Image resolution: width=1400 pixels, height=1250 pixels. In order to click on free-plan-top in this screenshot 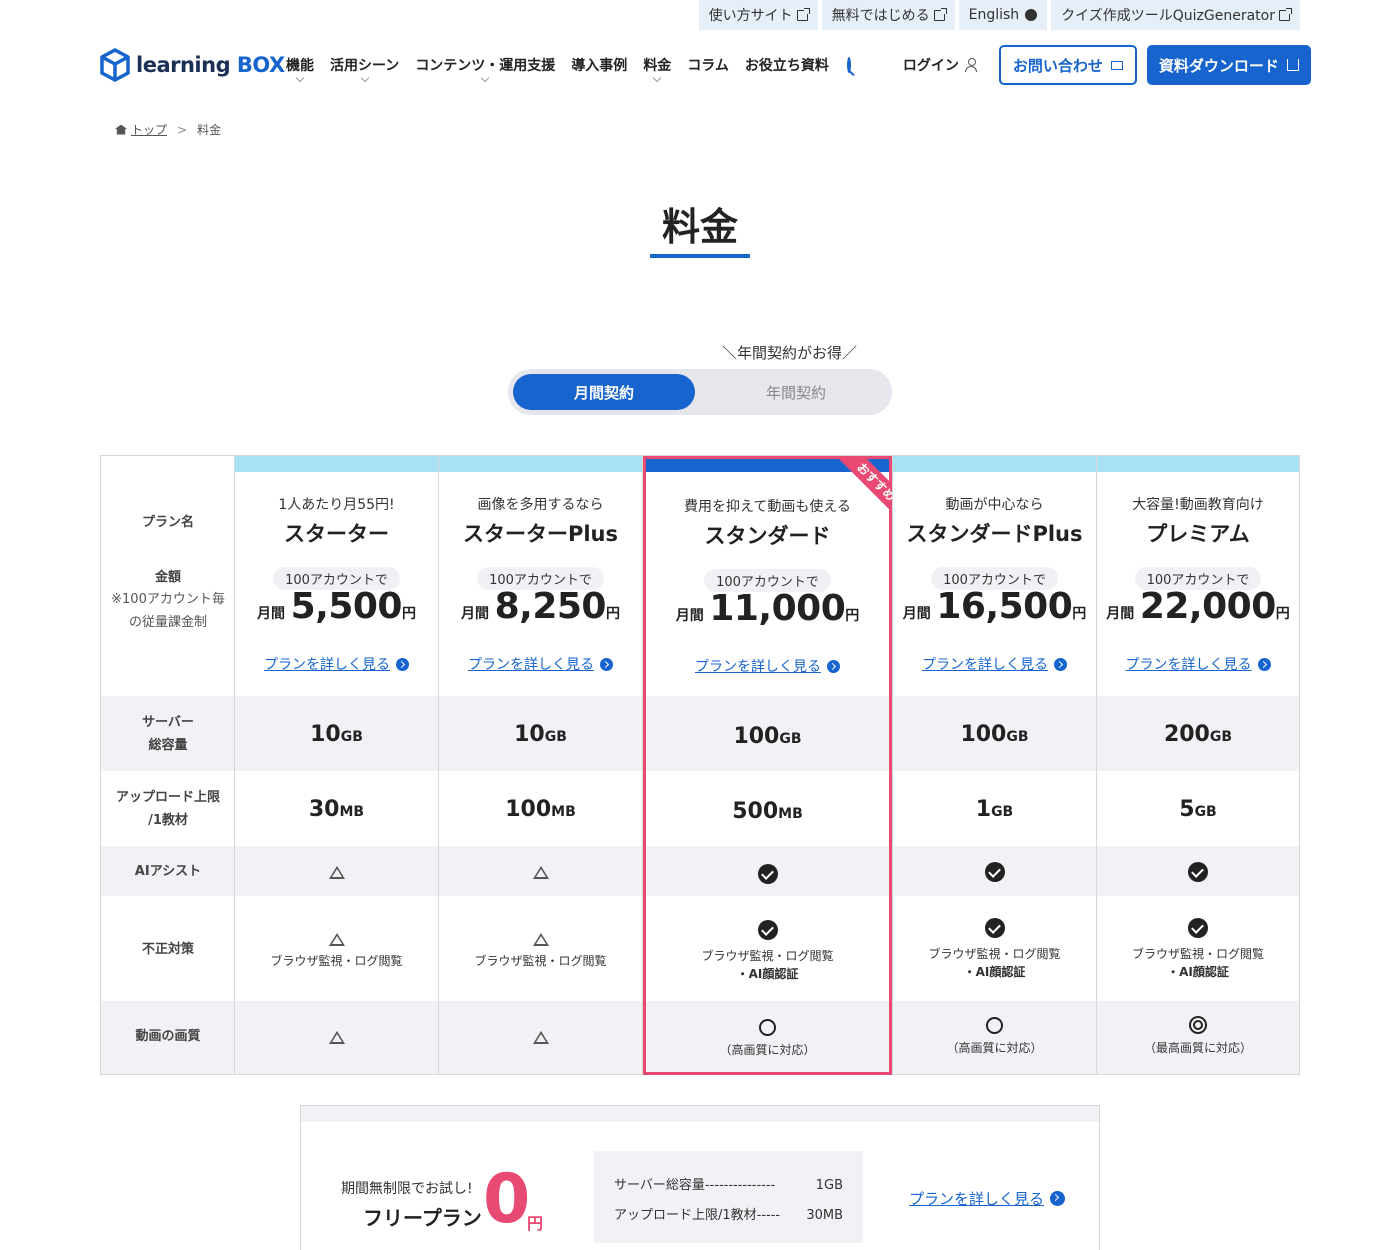, I will do `click(700, 1114)`.